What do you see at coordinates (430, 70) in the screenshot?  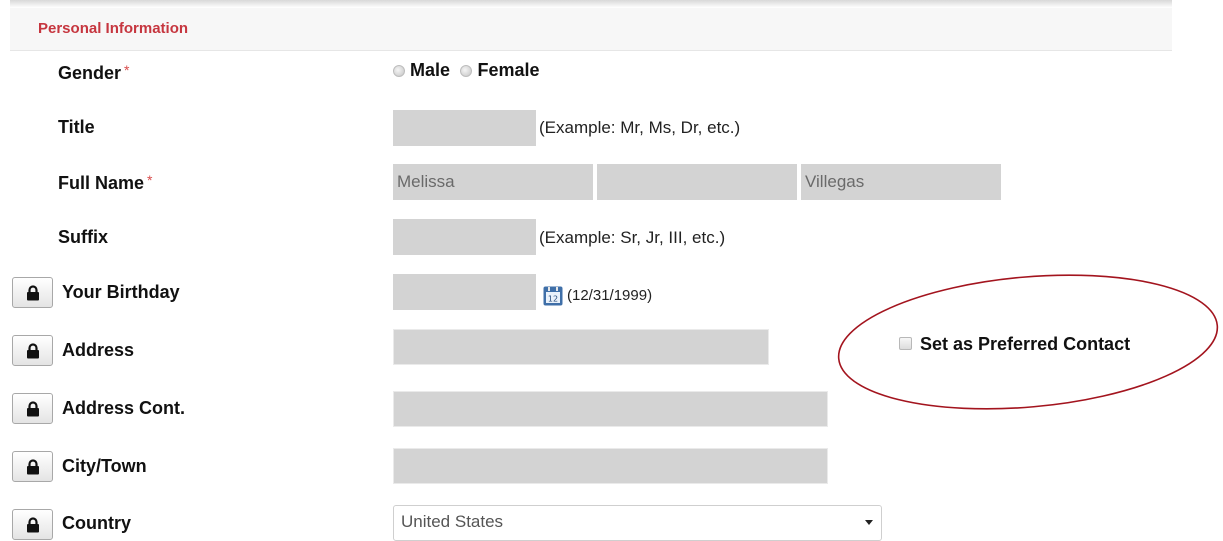 I see `gender-male-label: Male` at bounding box center [430, 70].